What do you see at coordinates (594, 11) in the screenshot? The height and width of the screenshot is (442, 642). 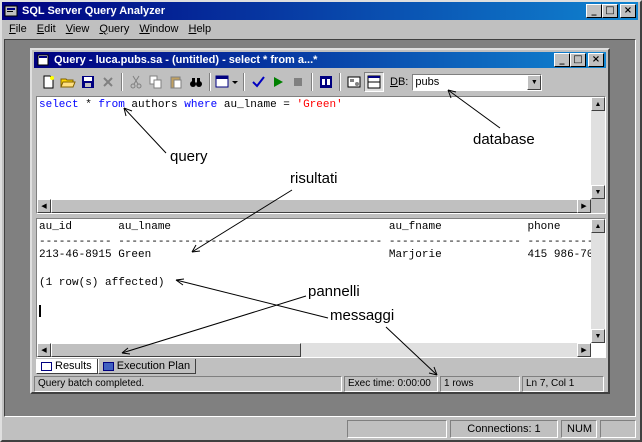 I see `minimize-button: _` at bounding box center [594, 11].